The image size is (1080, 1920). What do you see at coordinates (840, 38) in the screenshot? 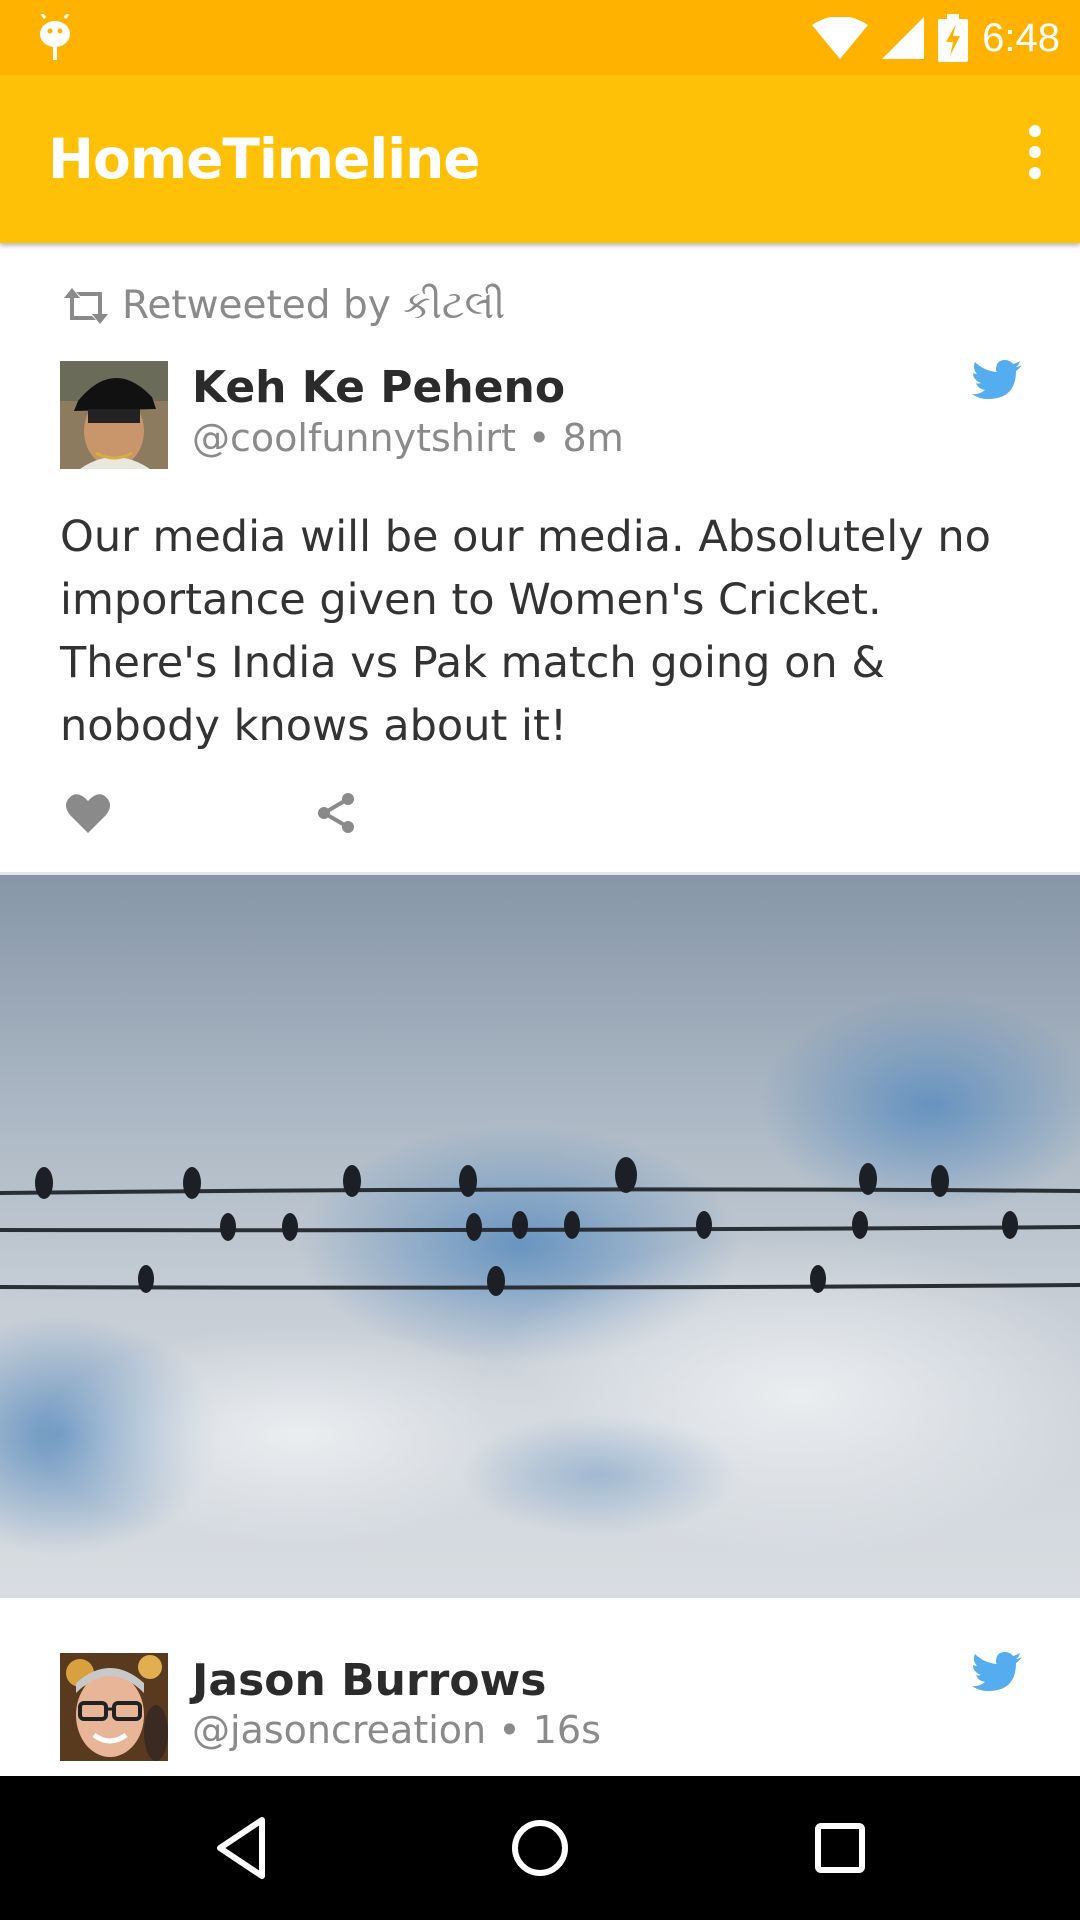
I see `wifi-icon` at bounding box center [840, 38].